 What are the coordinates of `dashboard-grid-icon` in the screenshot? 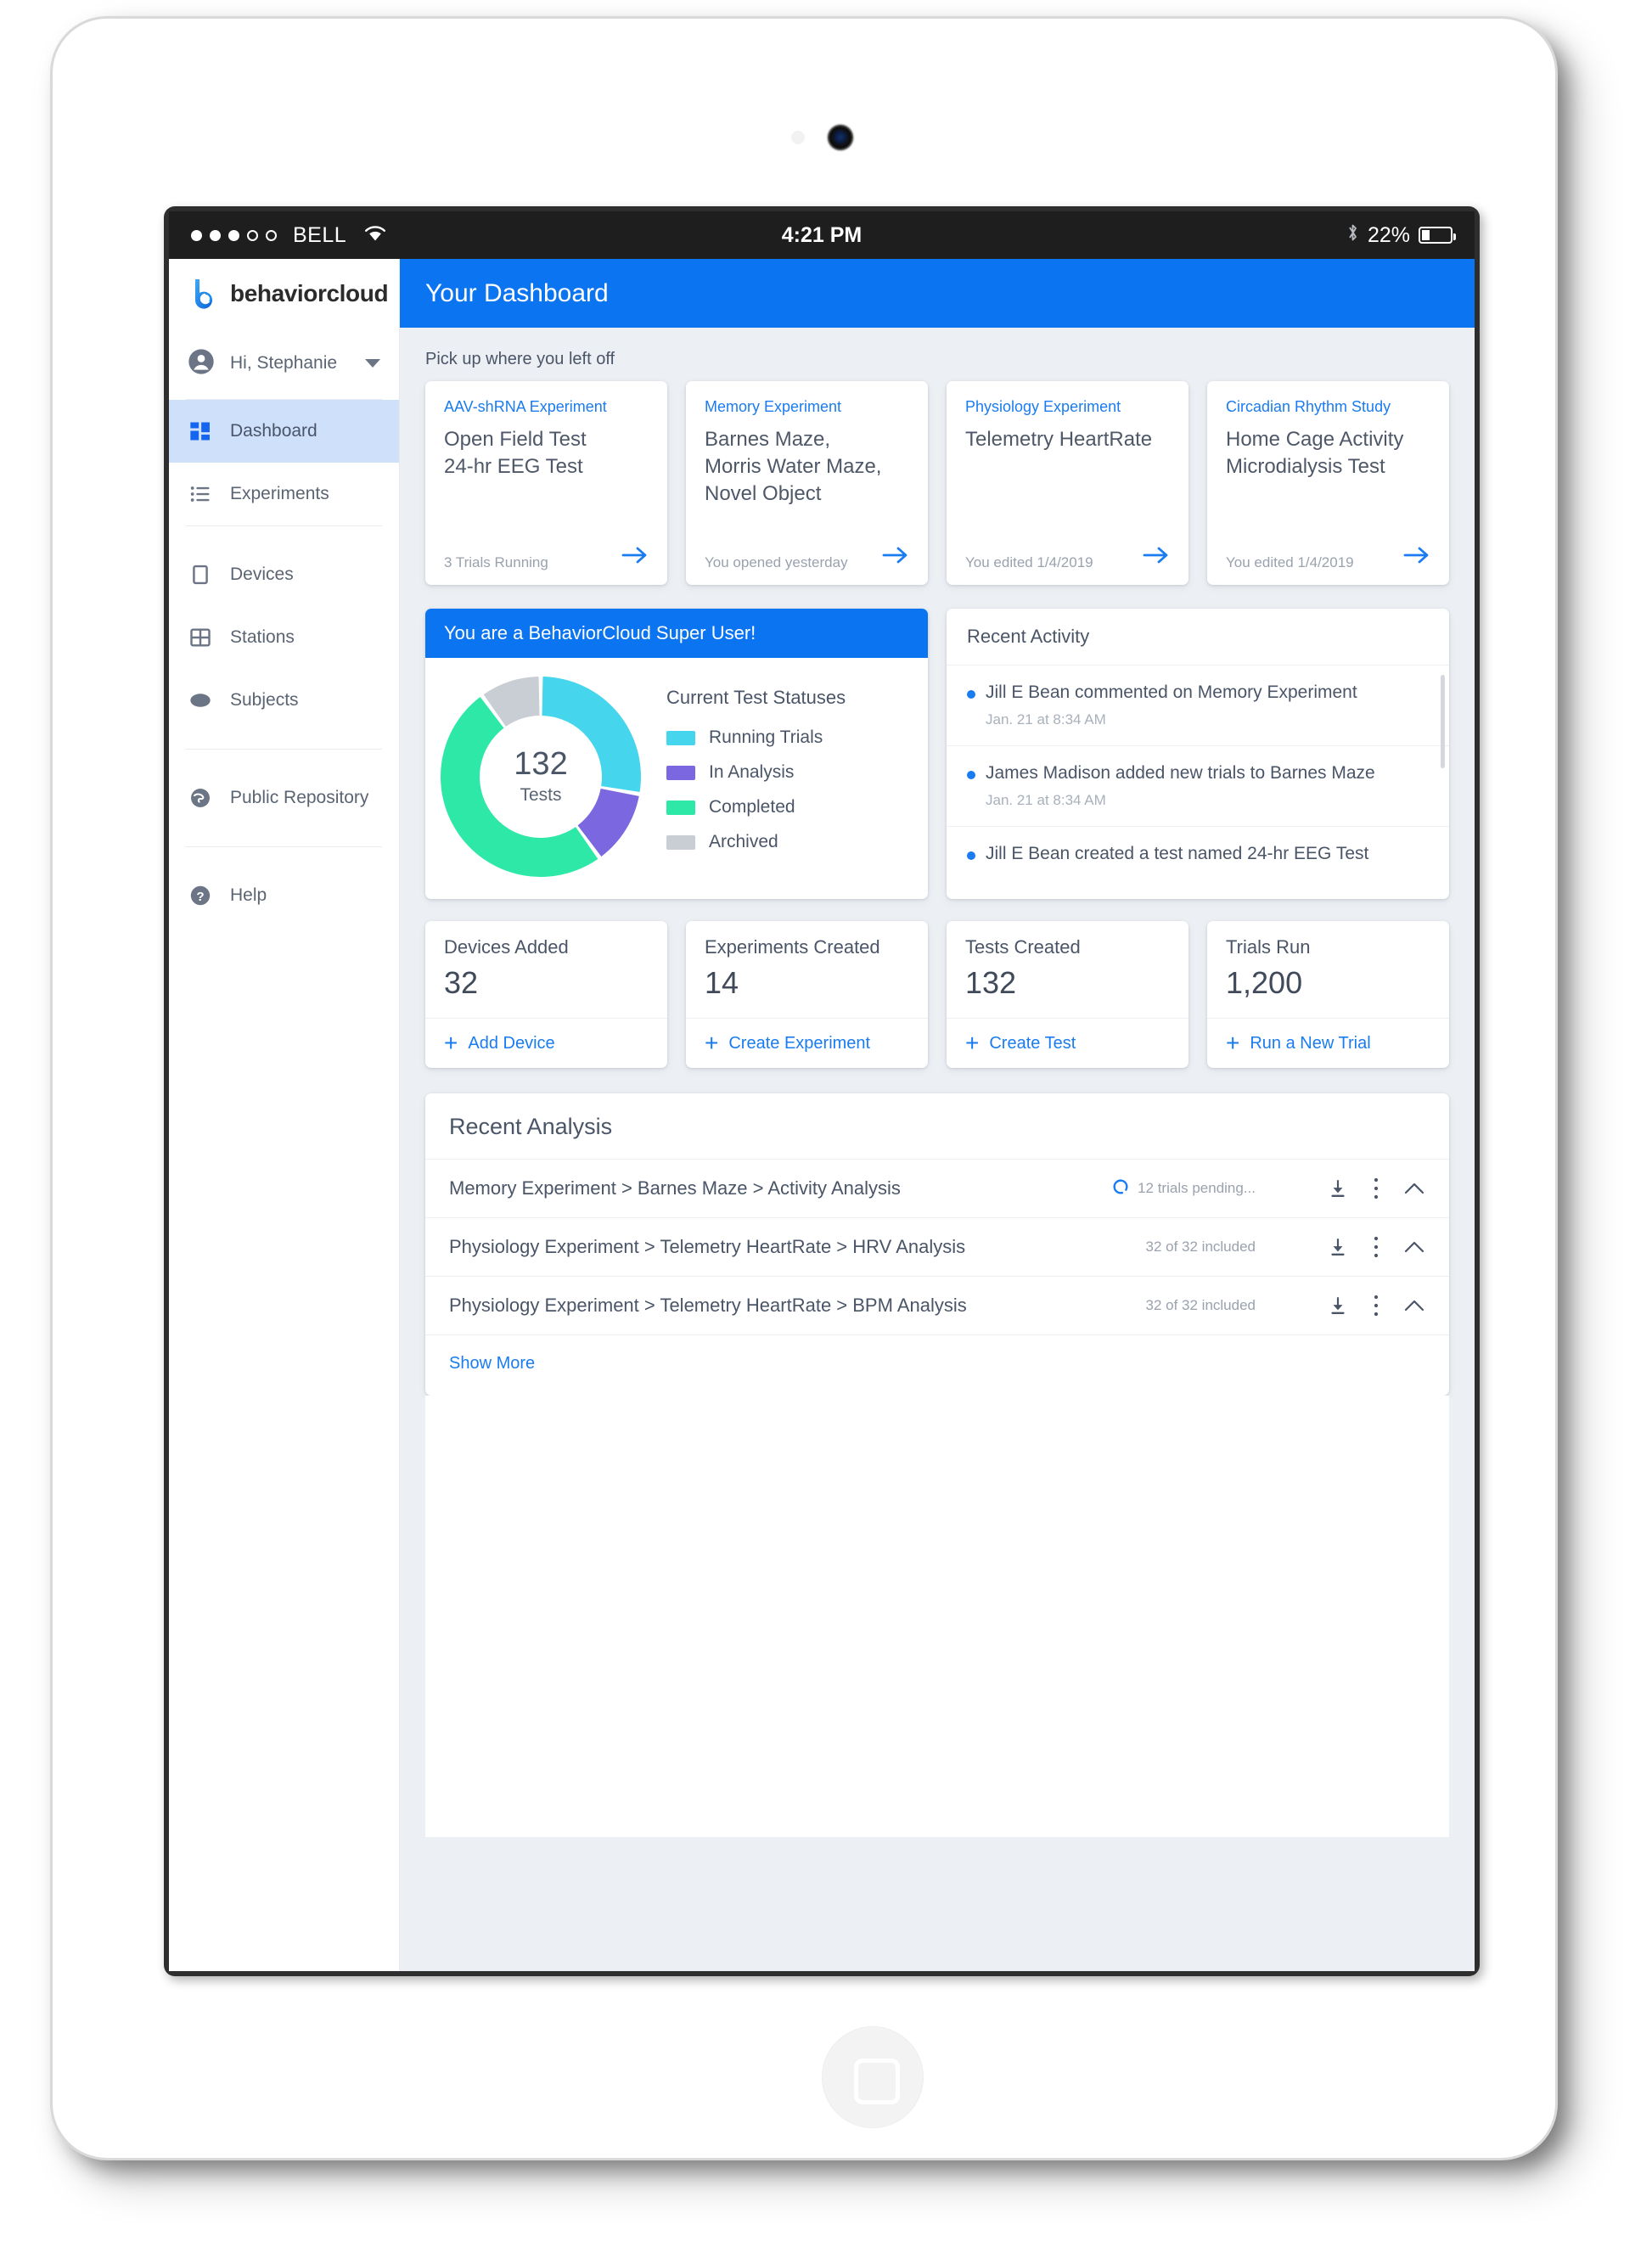 It's located at (200, 431).